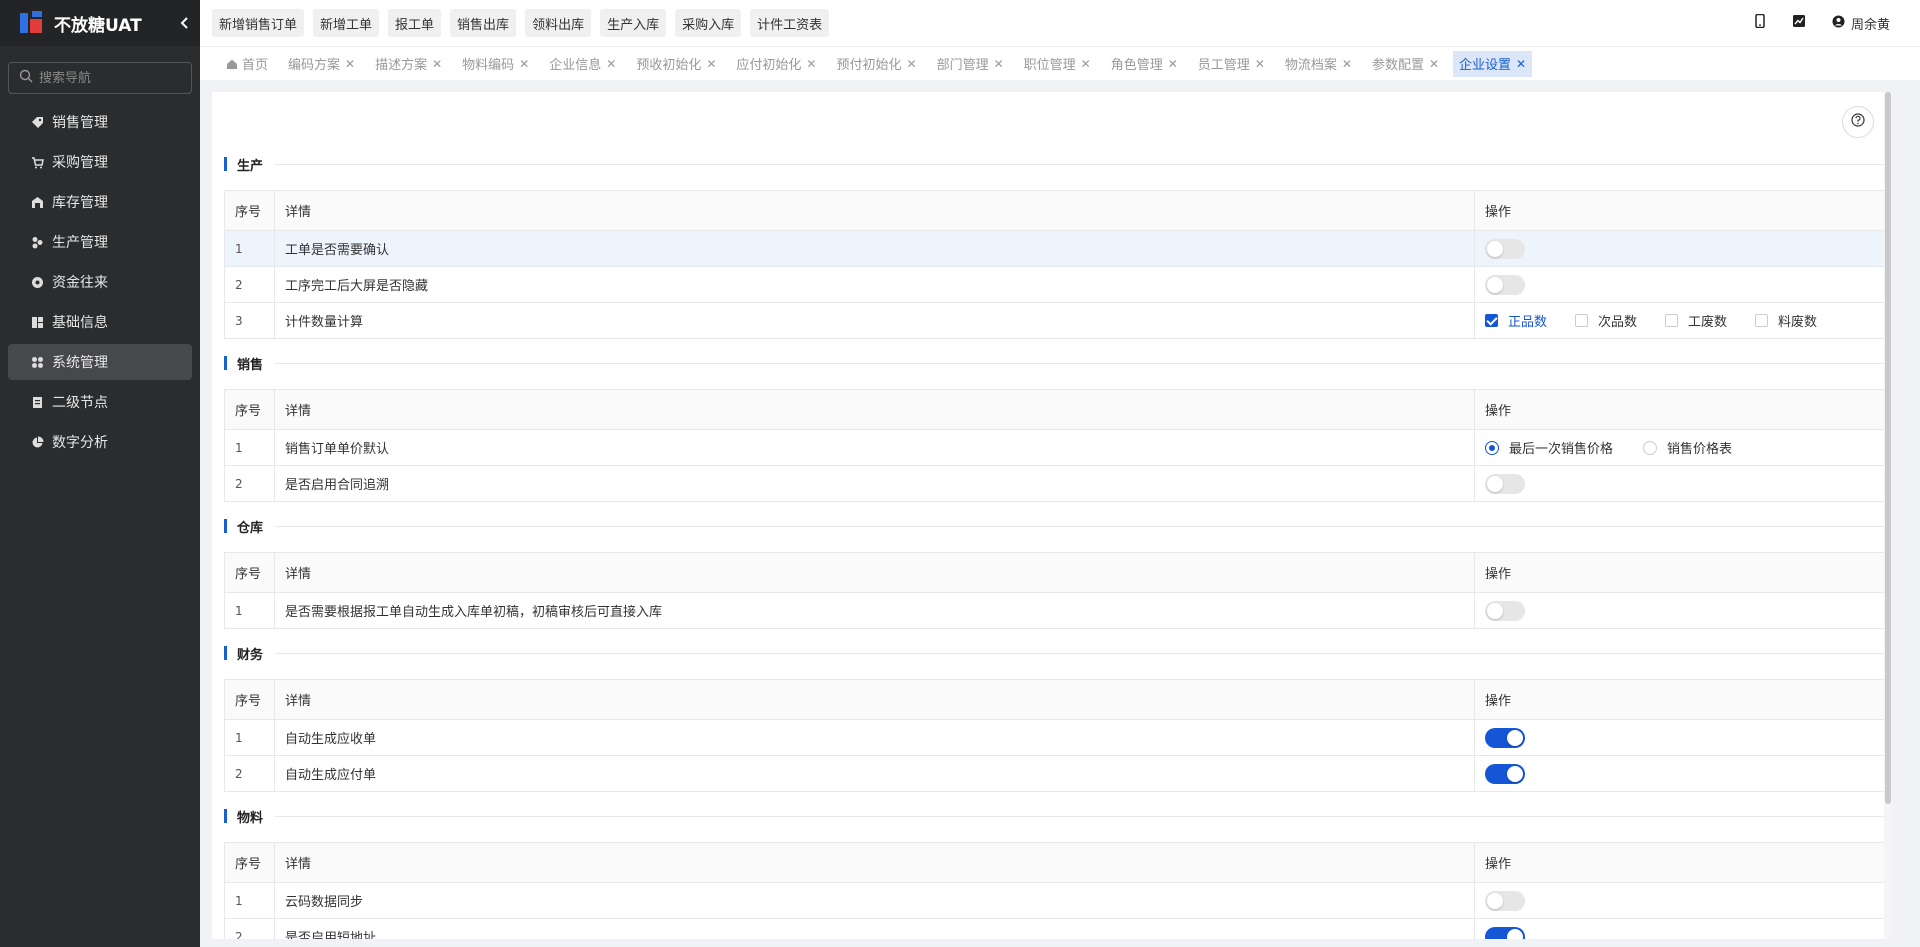  I want to click on sidebar-search, so click(100, 78).